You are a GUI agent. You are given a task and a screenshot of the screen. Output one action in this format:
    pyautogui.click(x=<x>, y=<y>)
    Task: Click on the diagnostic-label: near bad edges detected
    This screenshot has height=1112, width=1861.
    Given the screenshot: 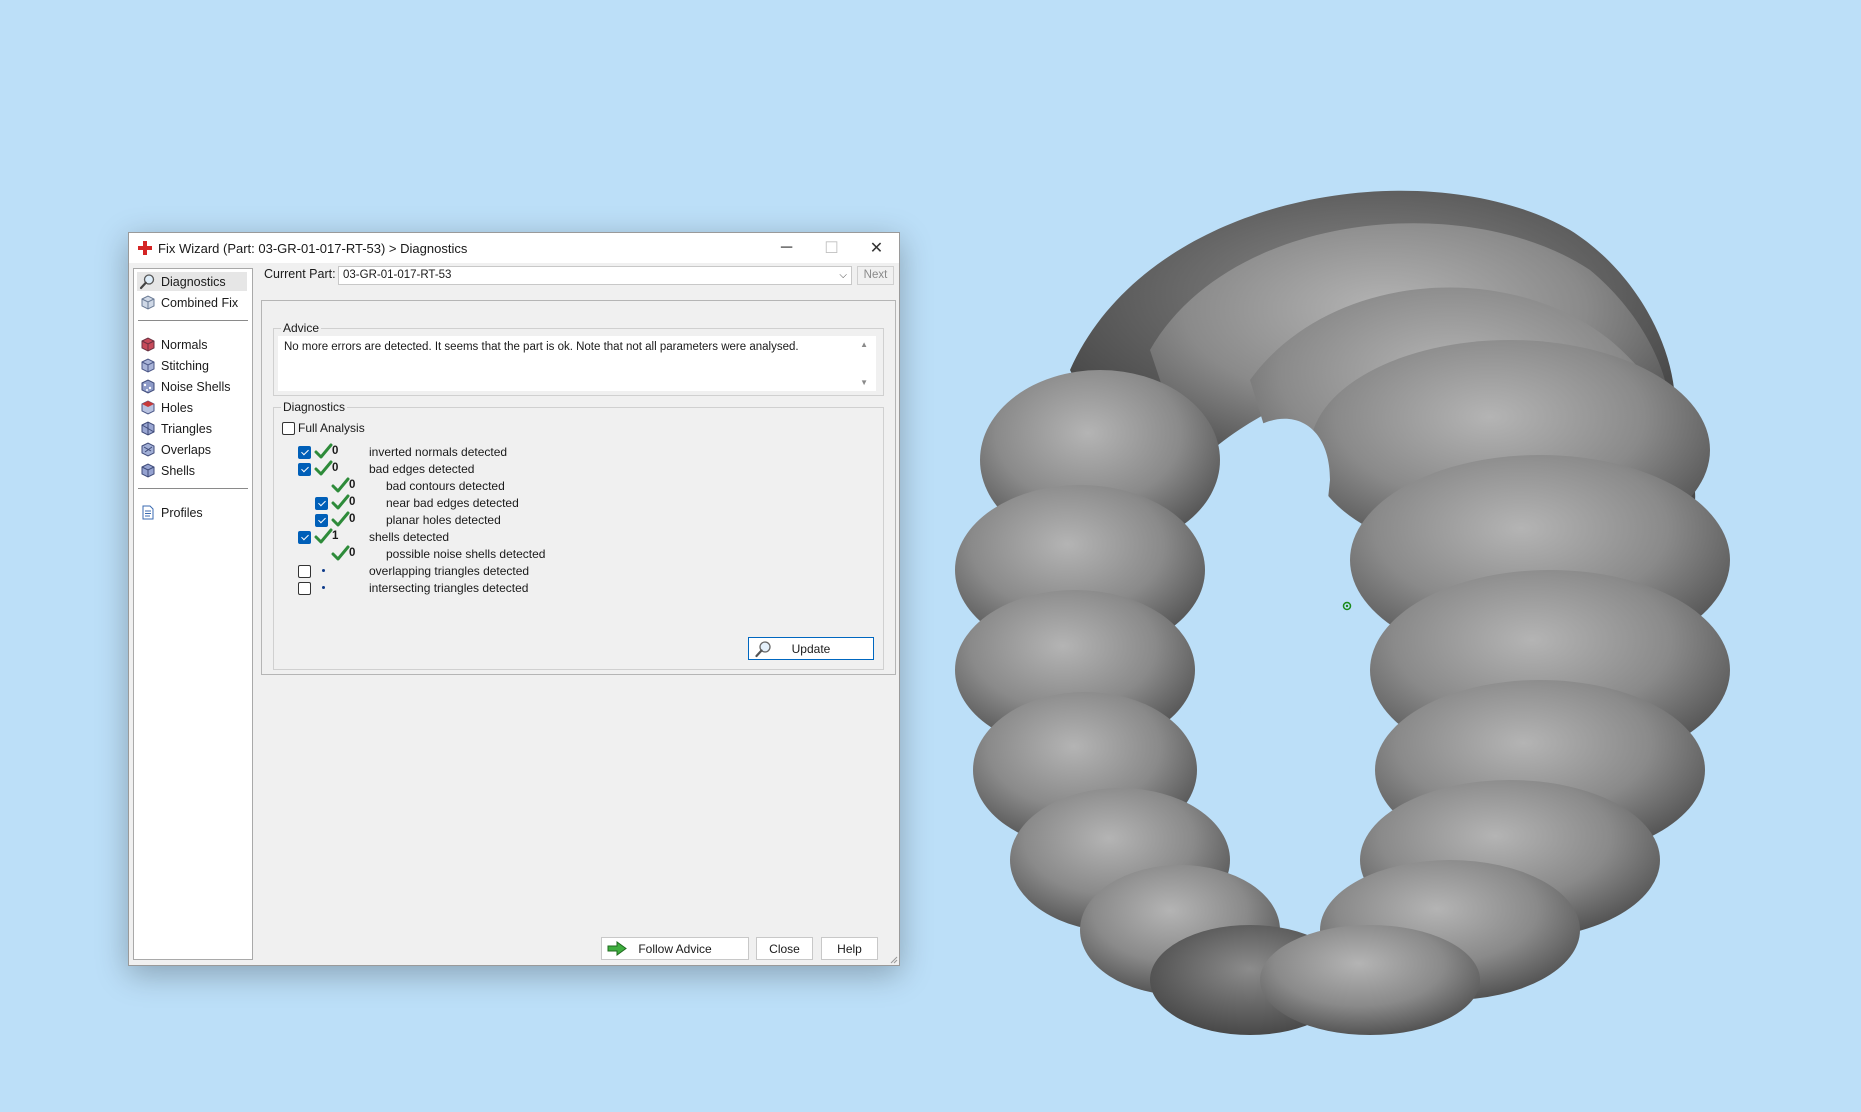 What is the action you would take?
    pyautogui.click(x=452, y=503)
    